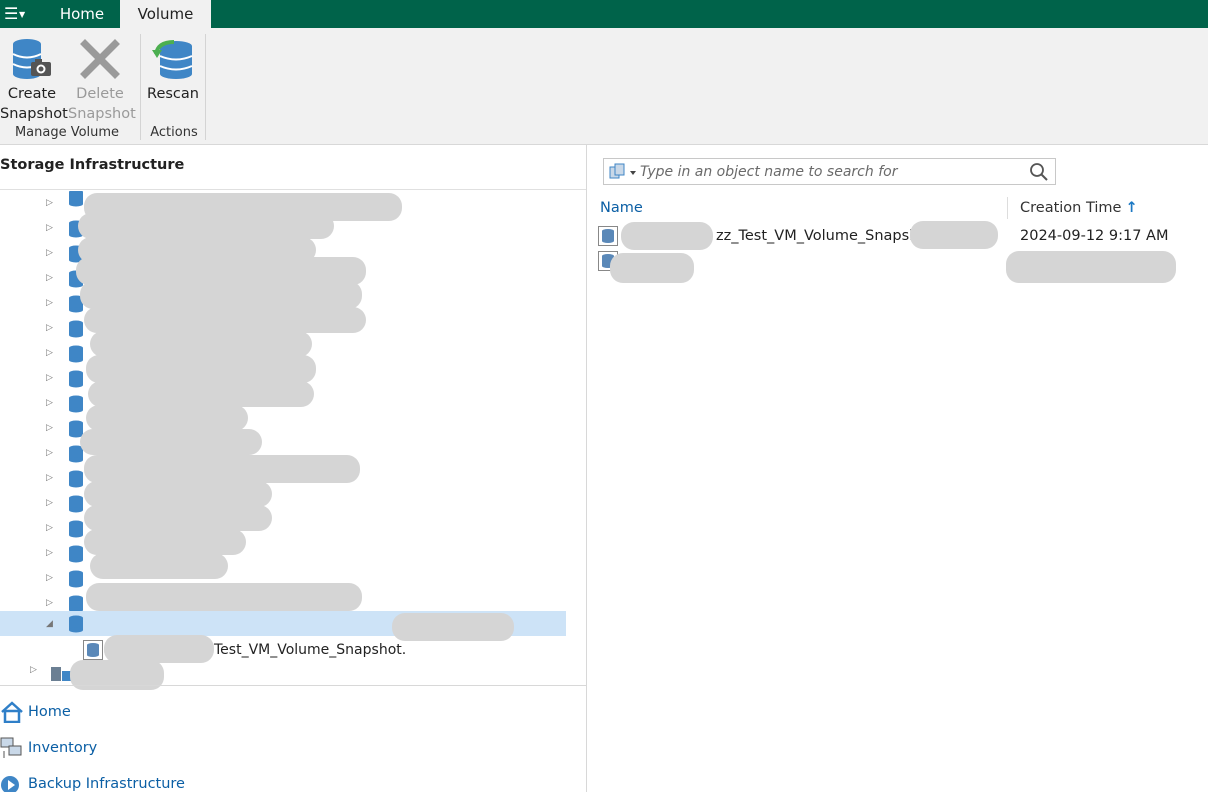  I want to click on rescan-button: Rescan, so click(173, 70).